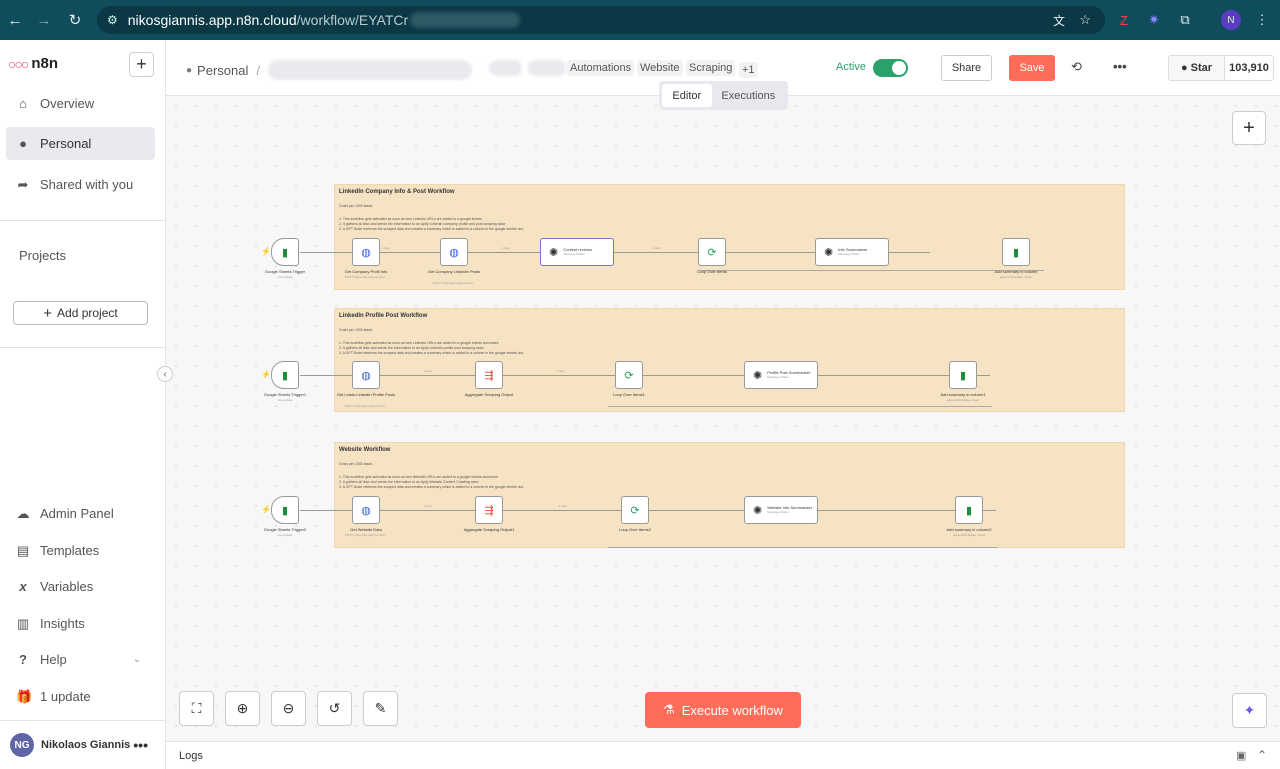  What do you see at coordinates (963, 400) in the screenshot?
I see `node-sublabel: appendOrUpdate: sheet` at bounding box center [963, 400].